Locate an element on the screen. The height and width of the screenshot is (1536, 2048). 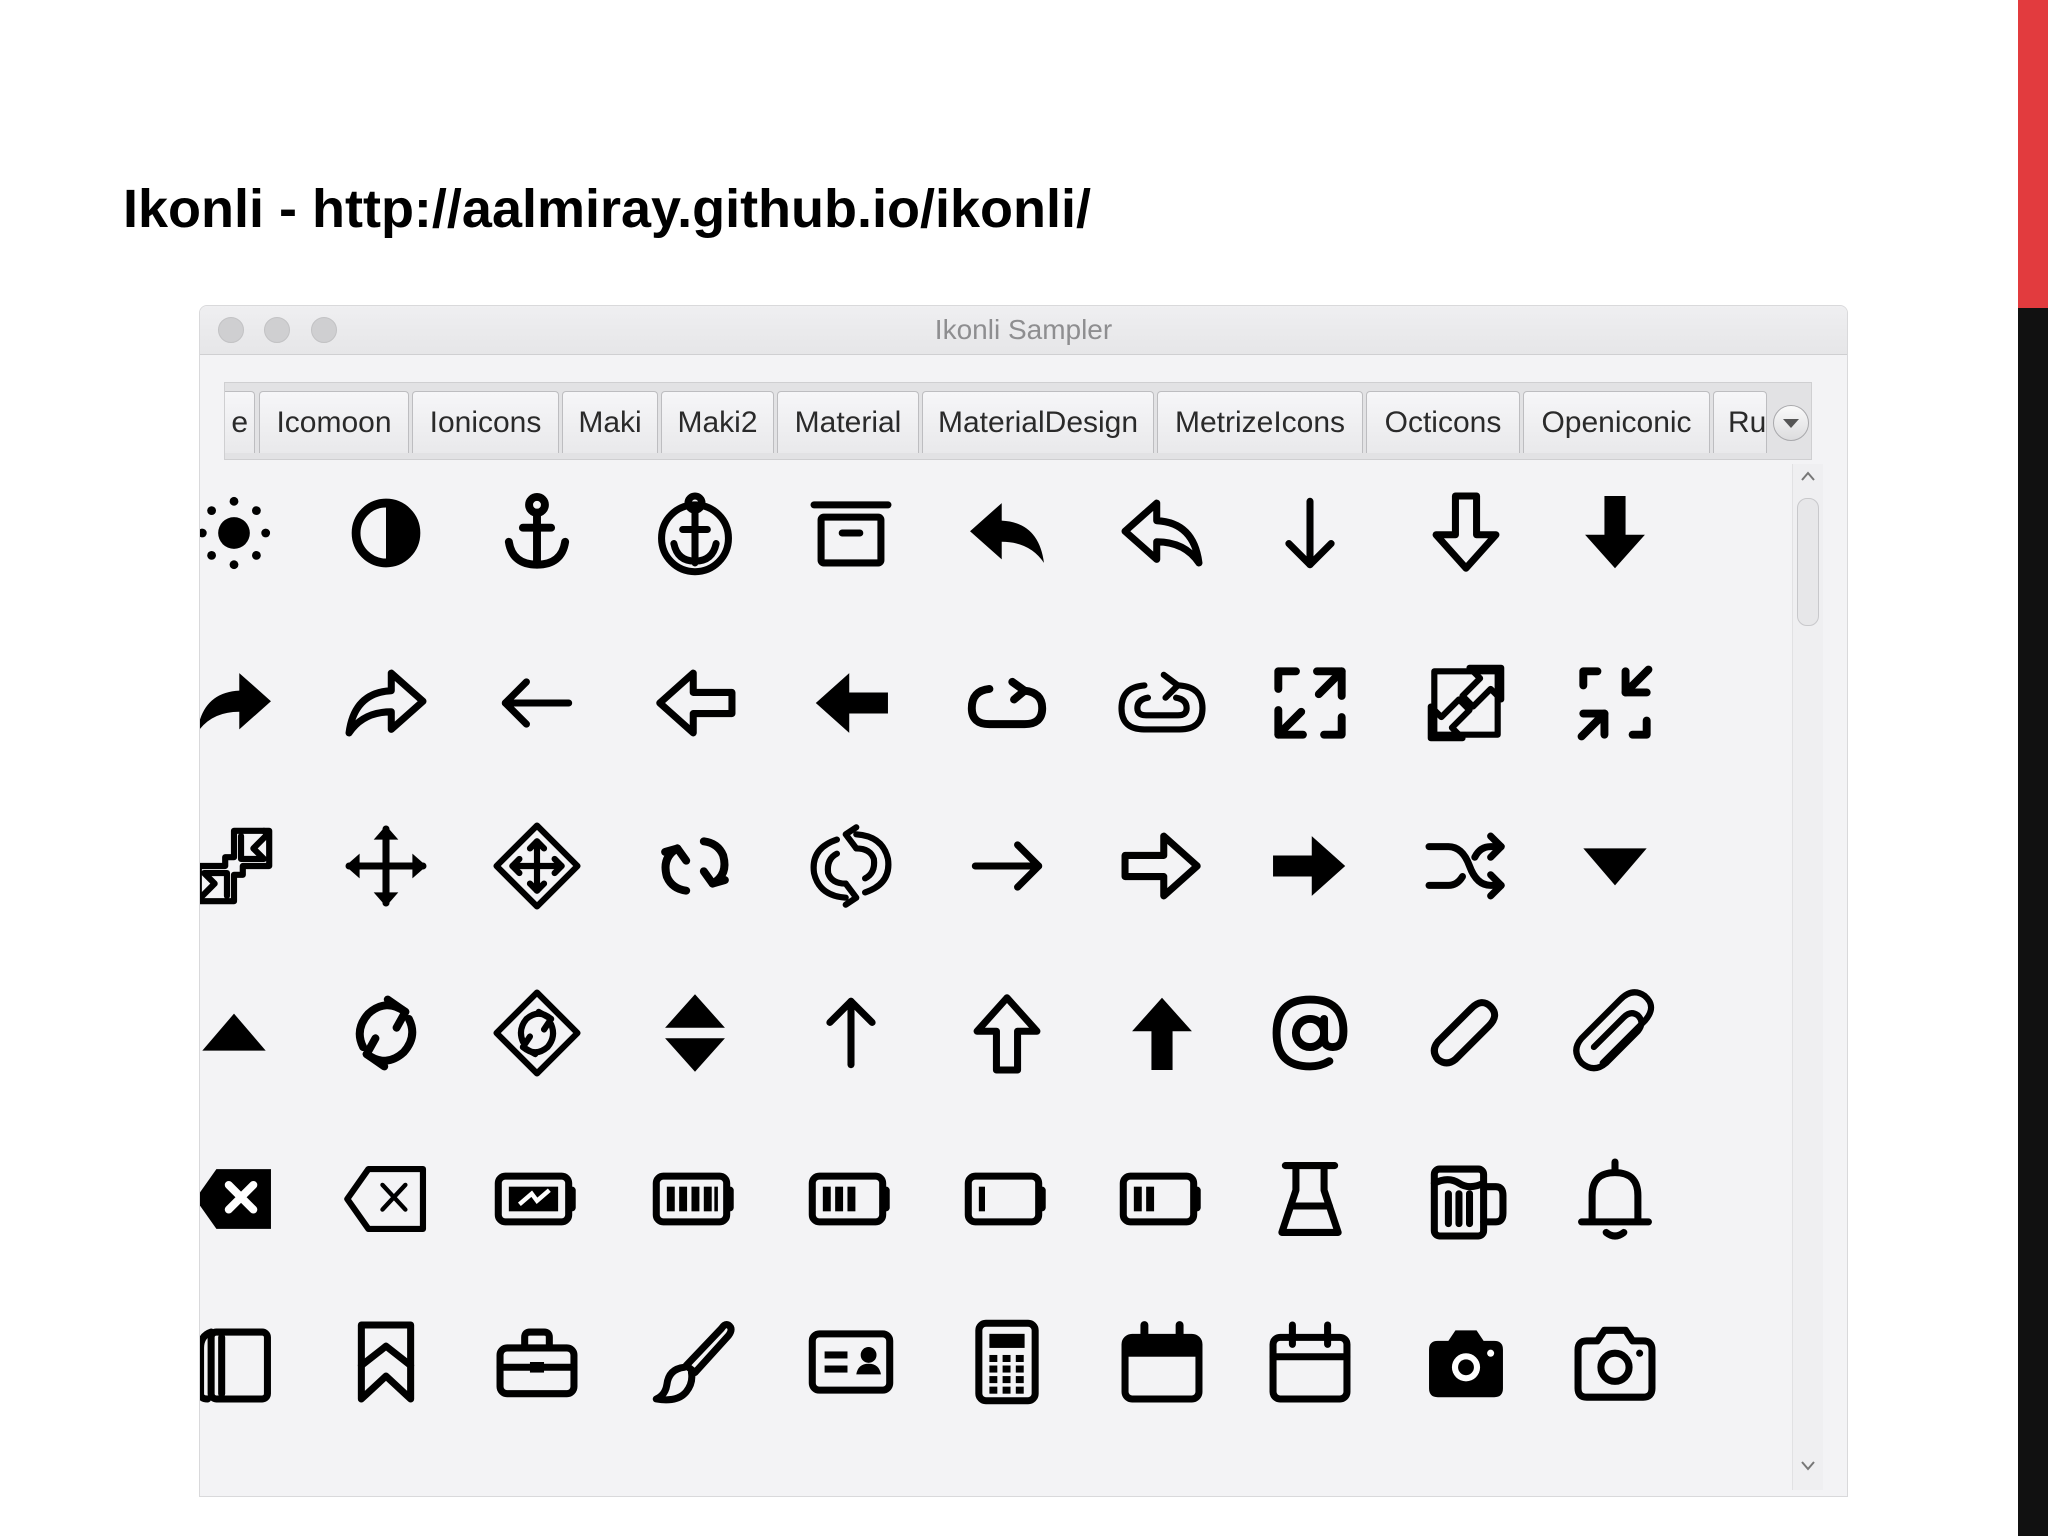
archive-icon is located at coordinates (851, 533).